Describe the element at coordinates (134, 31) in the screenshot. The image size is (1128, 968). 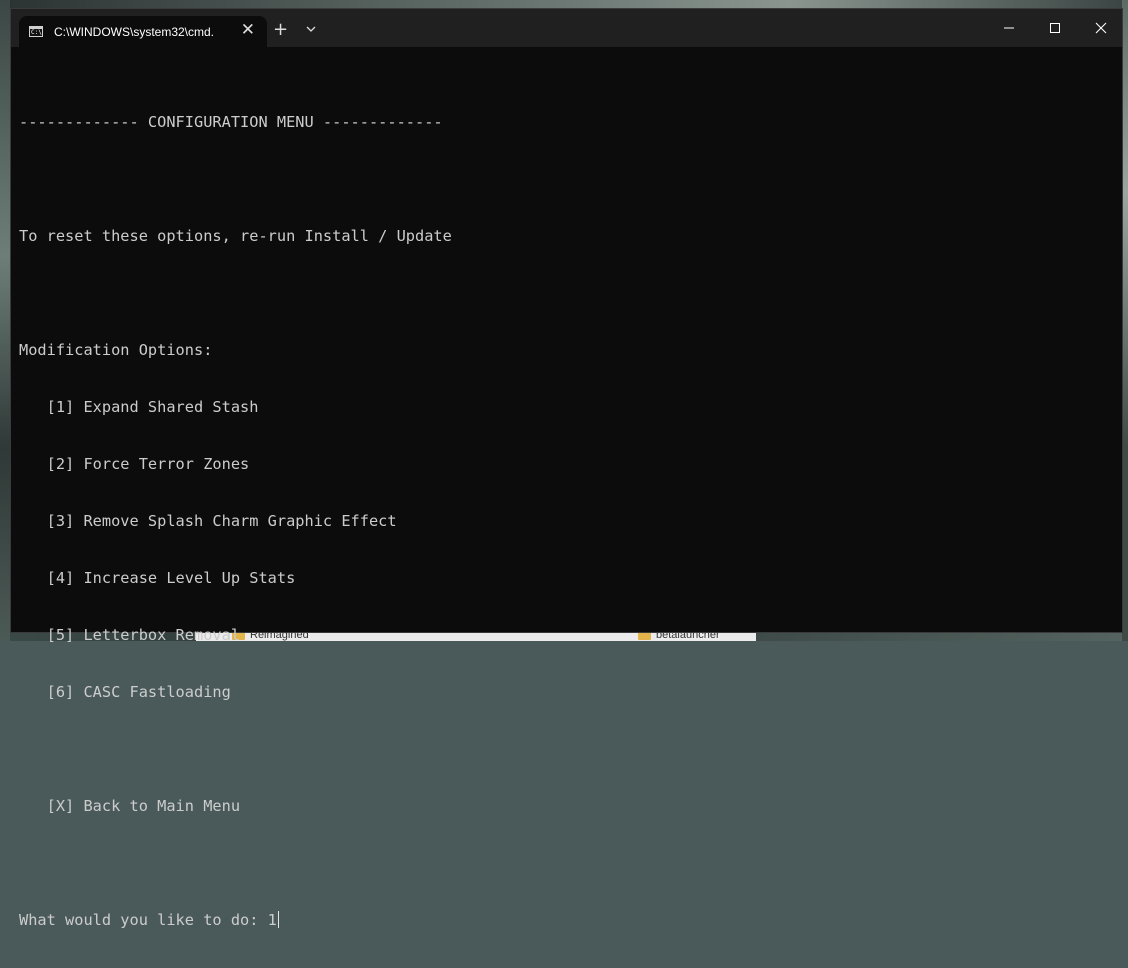
I see `tab-title: C:\WINDOWS\system32\cmd.` at that location.